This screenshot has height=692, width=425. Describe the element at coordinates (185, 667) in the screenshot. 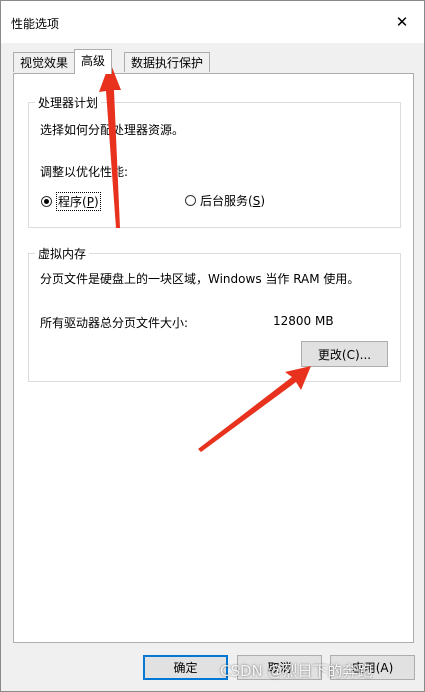

I see `ok-button: 确定` at that location.